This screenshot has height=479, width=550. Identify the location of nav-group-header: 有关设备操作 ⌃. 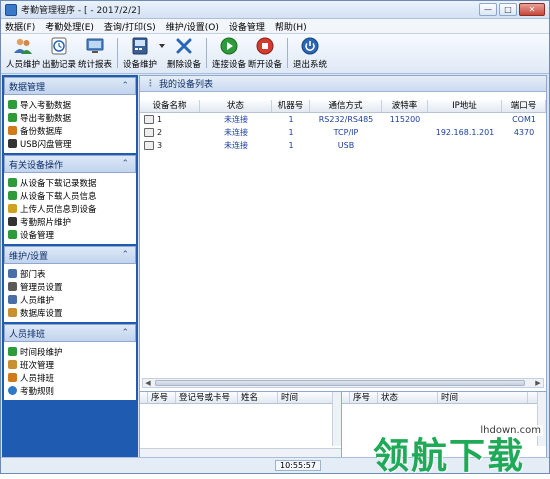
(70, 164).